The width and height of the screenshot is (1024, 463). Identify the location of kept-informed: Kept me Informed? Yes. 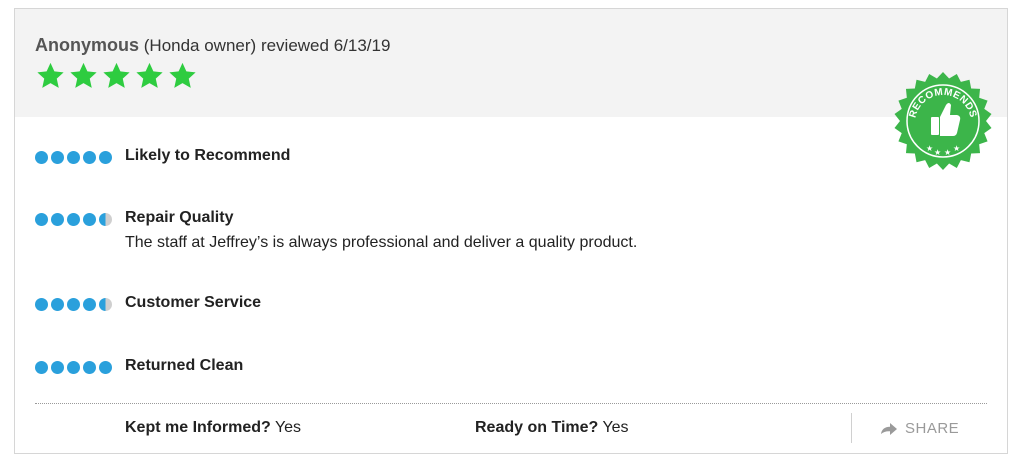
(213, 428).